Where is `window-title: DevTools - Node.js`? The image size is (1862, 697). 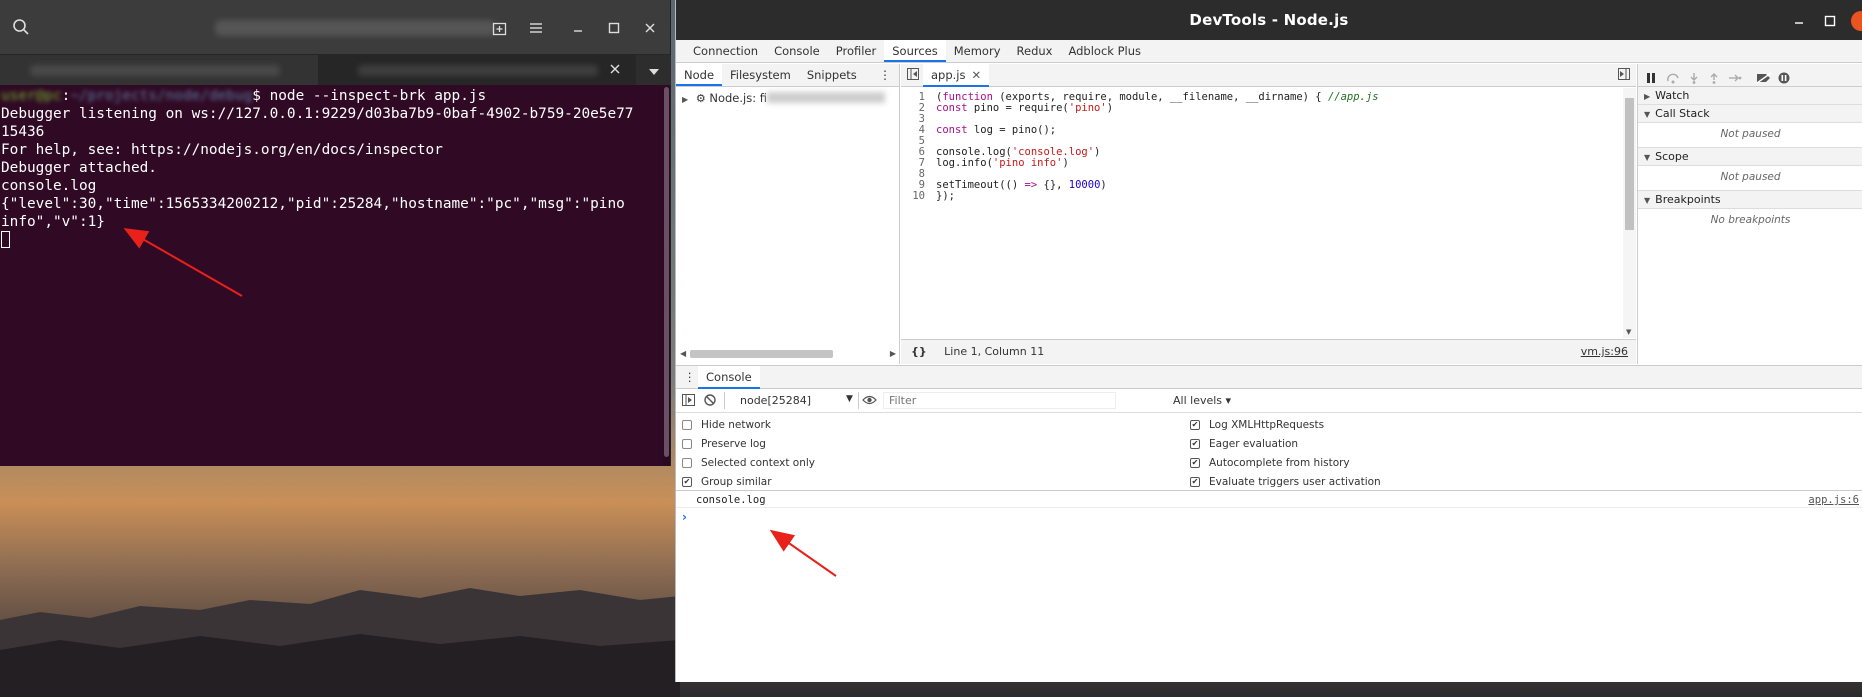 window-title: DevTools - Node.js is located at coordinates (1269, 20).